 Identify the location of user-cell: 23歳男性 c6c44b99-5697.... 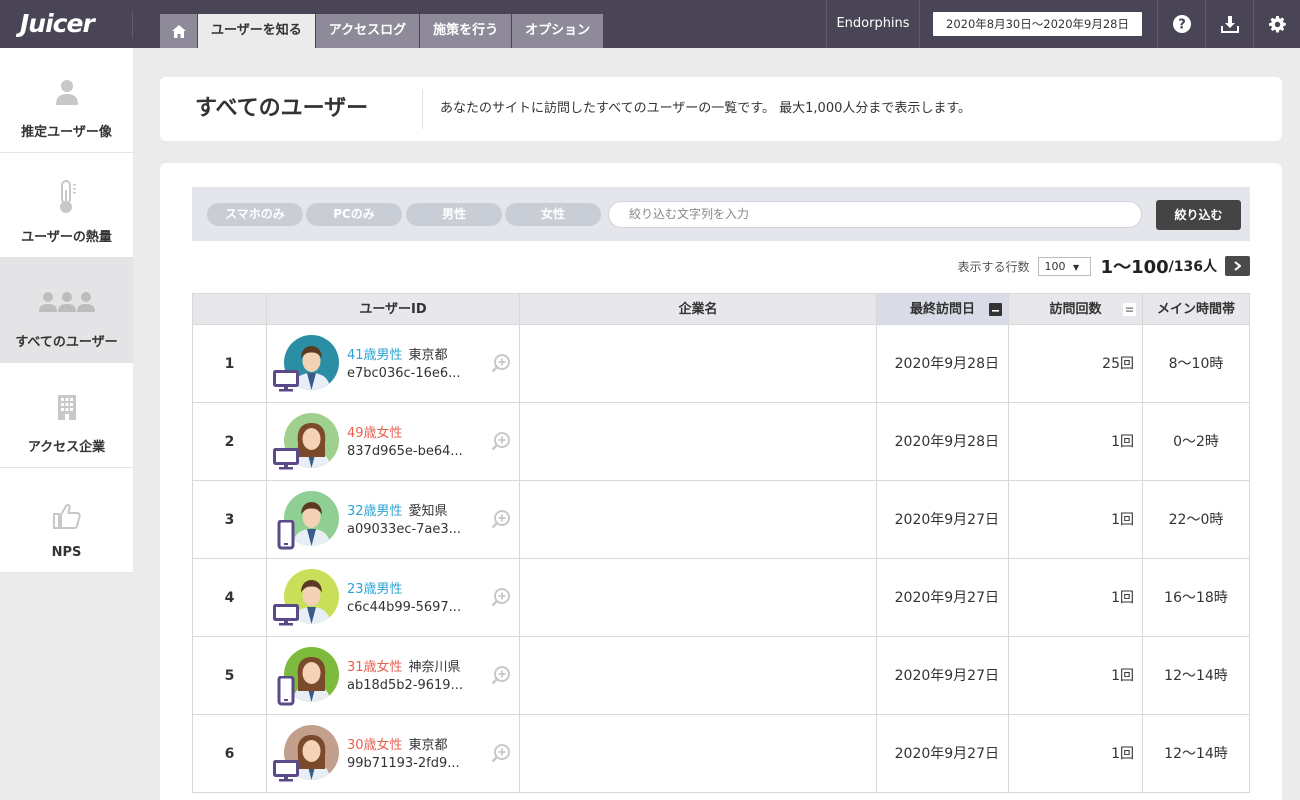
(393, 598).